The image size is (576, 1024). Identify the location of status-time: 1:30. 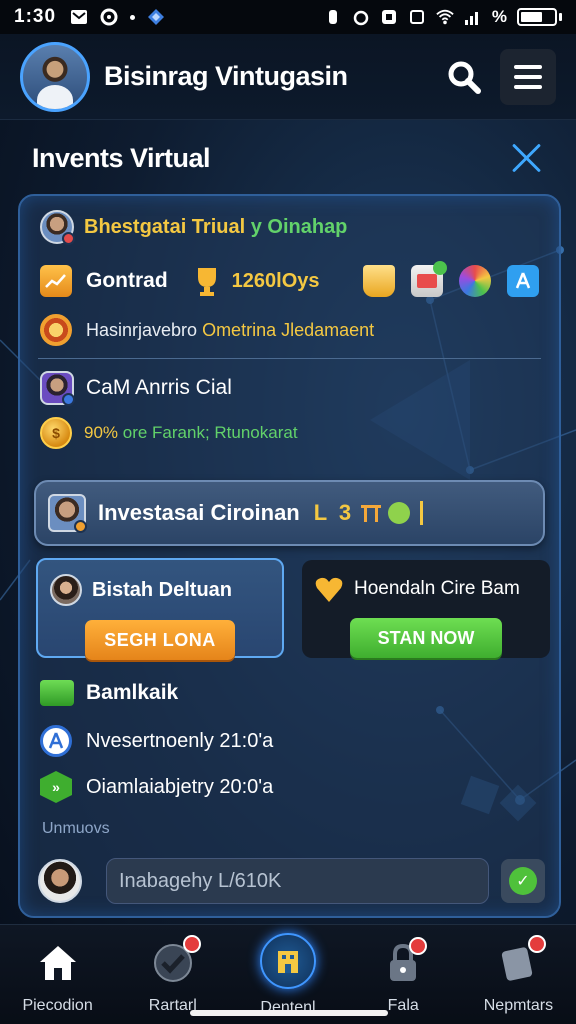
(35, 16).